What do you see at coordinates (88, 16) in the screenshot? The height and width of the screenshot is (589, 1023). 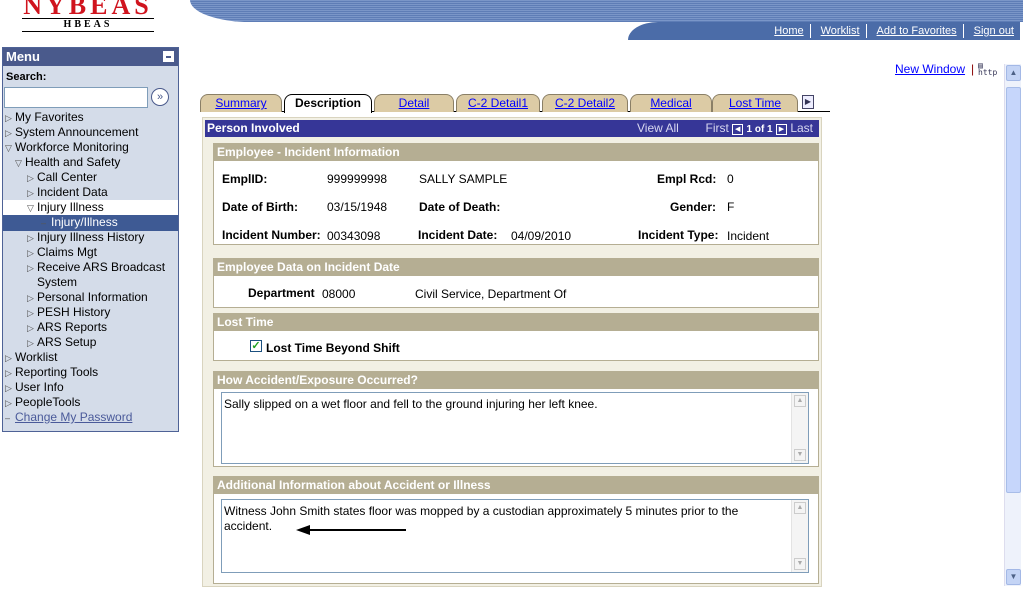 I see `logo: NYBEAS HBEAS` at bounding box center [88, 16].